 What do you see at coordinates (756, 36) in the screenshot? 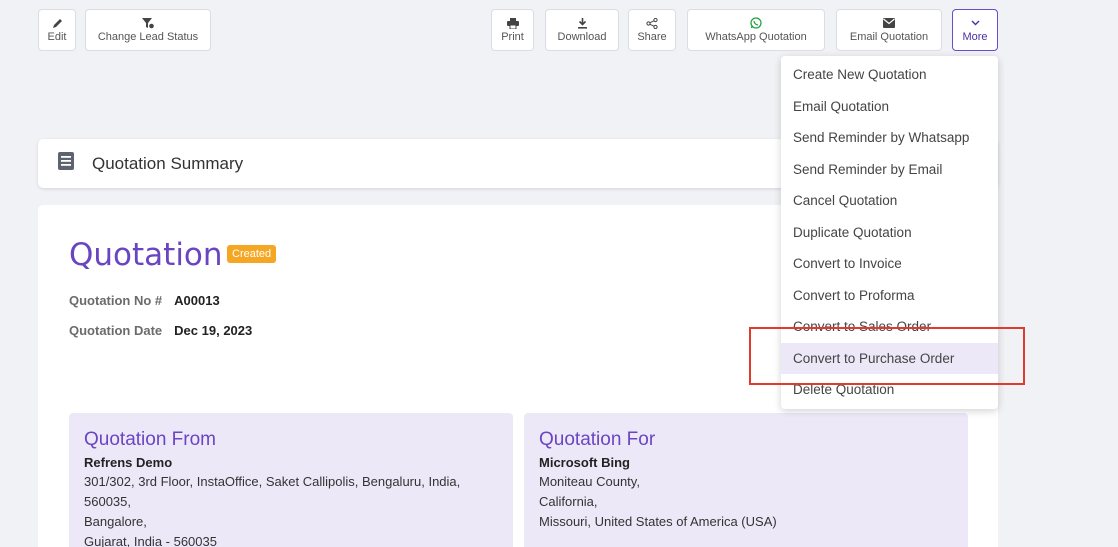
I see `whatsapp-quotation-label: WhatsApp Quotation` at bounding box center [756, 36].